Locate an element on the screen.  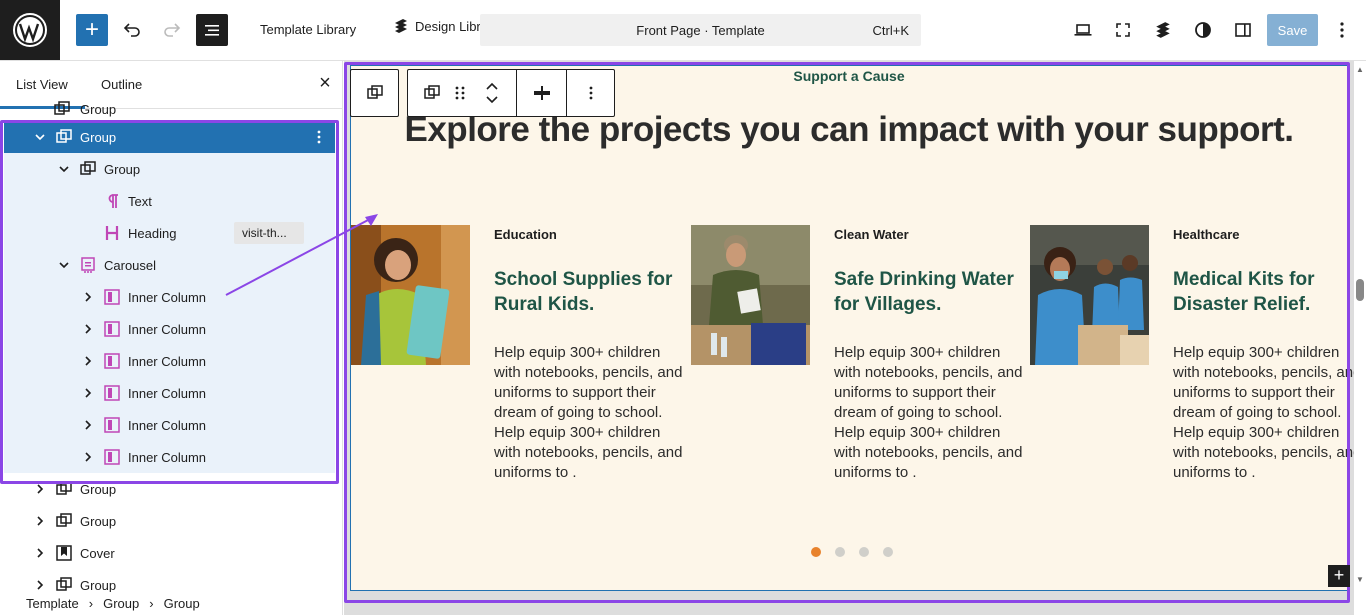
fullscreen-button is located at coordinates (1123, 30).